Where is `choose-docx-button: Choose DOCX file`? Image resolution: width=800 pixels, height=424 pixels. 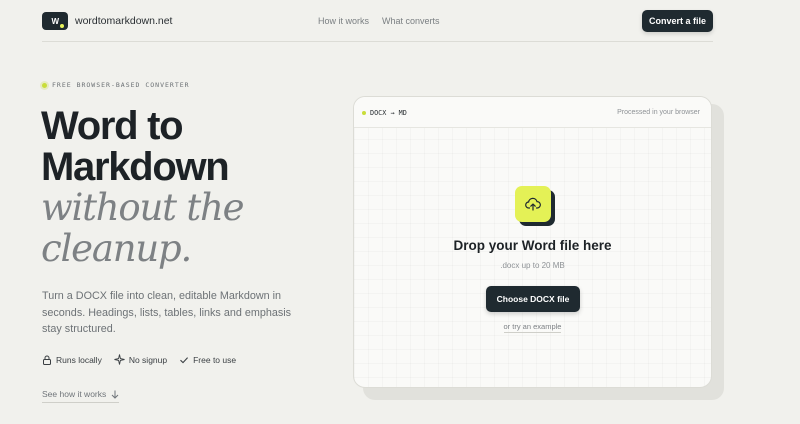 choose-docx-button: Choose DOCX file is located at coordinates (533, 299).